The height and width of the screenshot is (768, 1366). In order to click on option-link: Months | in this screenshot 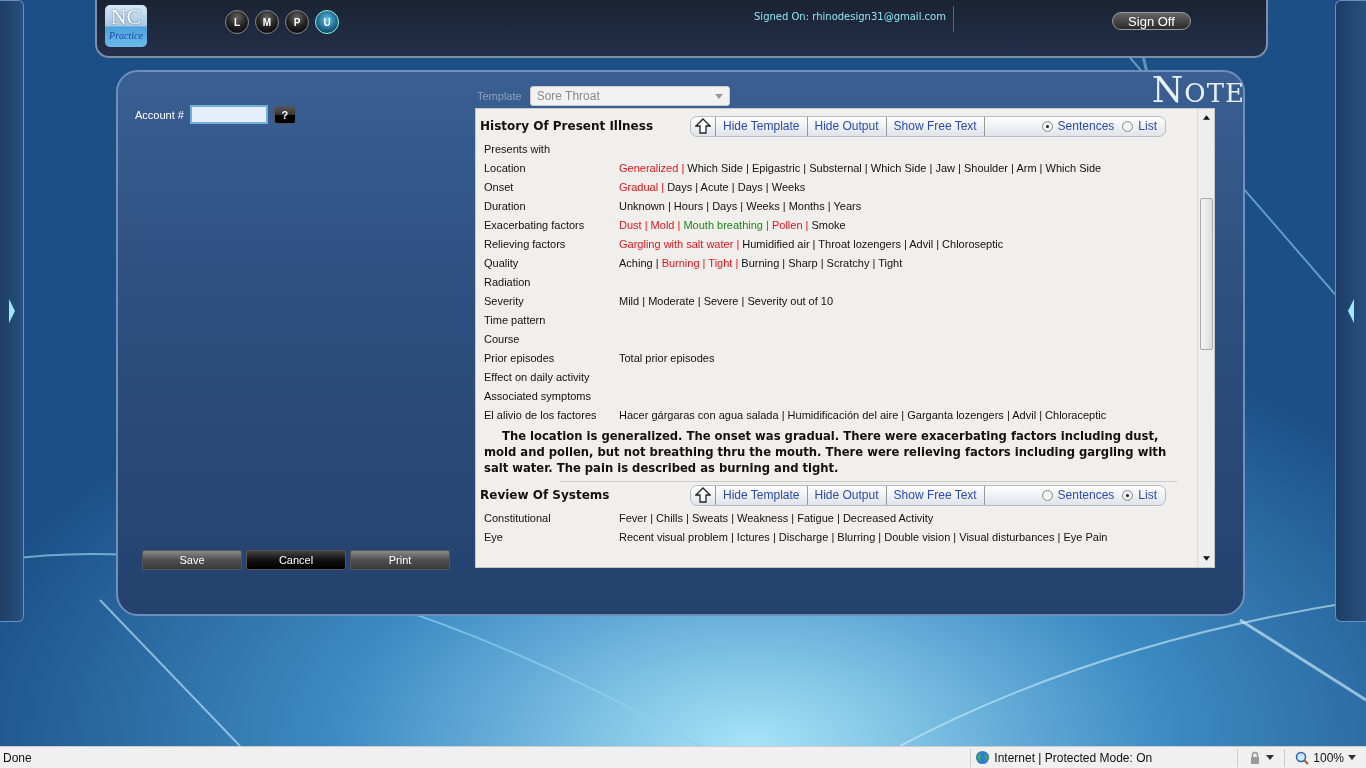, I will do `click(809, 205)`.